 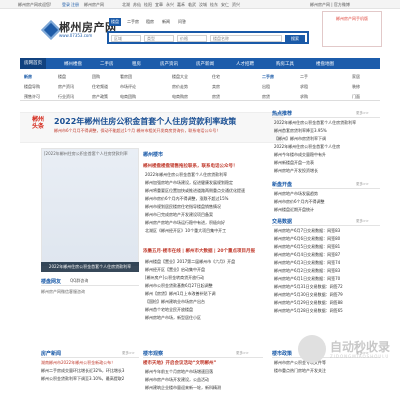 What do you see at coordinates (204, 381) in the screenshot?
I see `list-item: 郴州市房产市场开发建设，公益活动` at bounding box center [204, 381].